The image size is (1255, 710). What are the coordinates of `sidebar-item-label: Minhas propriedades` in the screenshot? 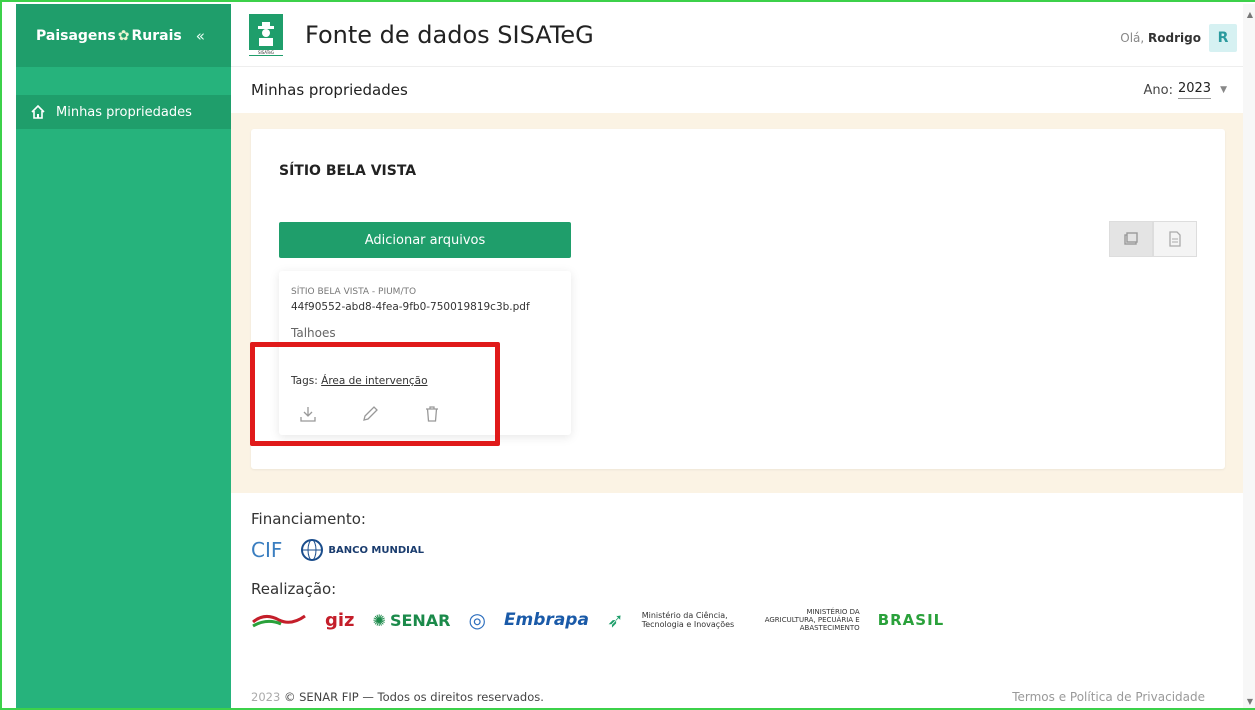 It's located at (124, 112).